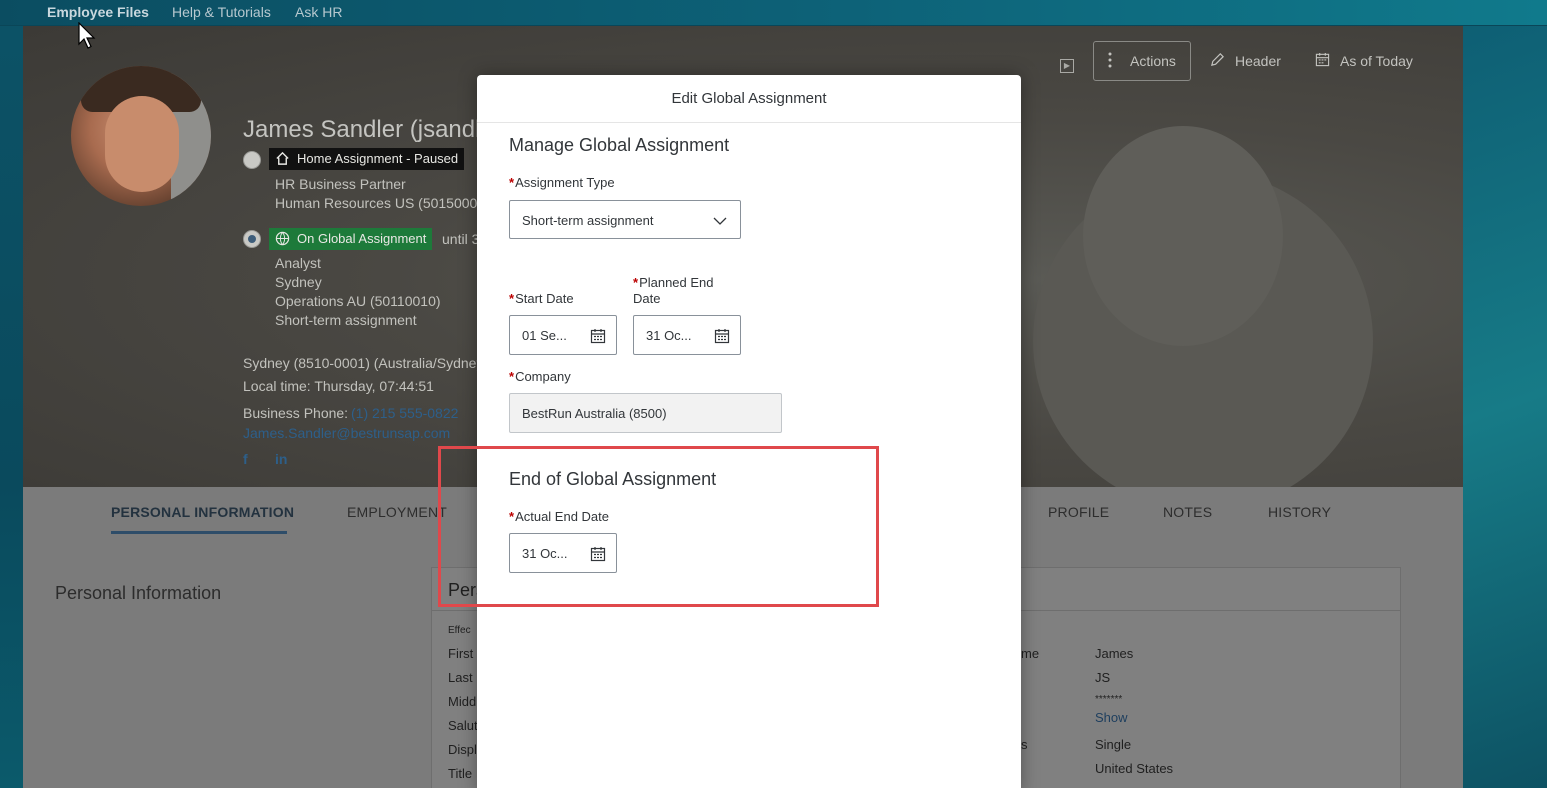 The width and height of the screenshot is (1547, 788). Describe the element at coordinates (673, 290) in the screenshot. I see `planned-end-date-label: *Planned End Date` at that location.